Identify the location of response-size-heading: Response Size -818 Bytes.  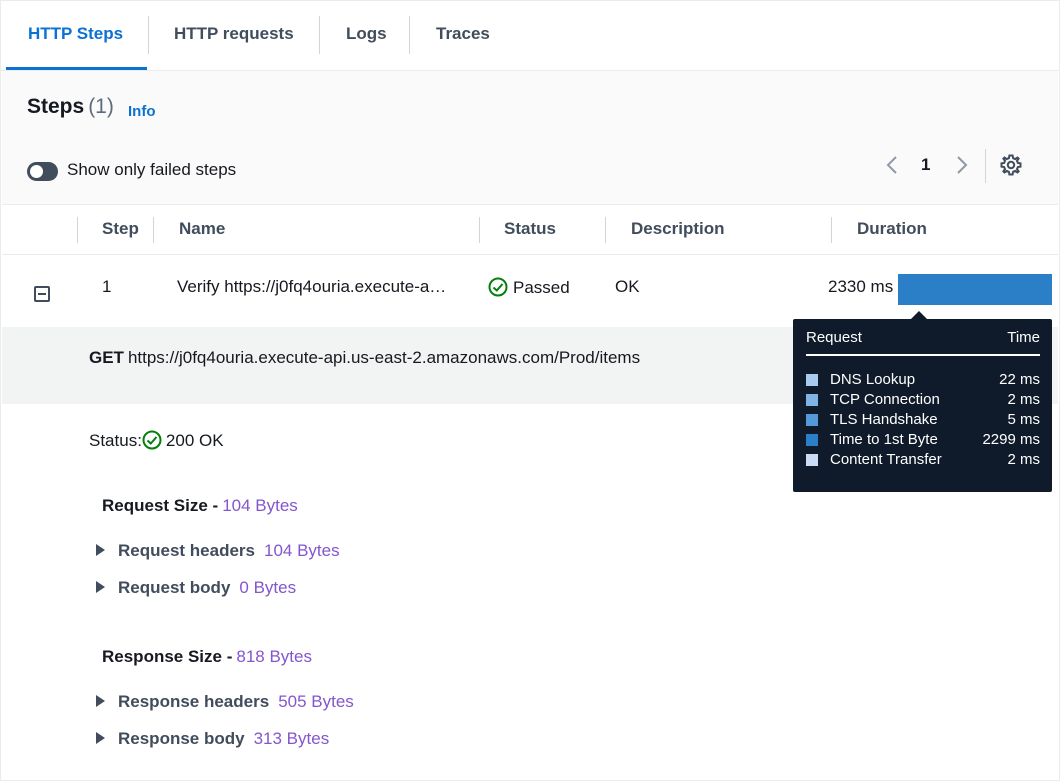
(207, 657).